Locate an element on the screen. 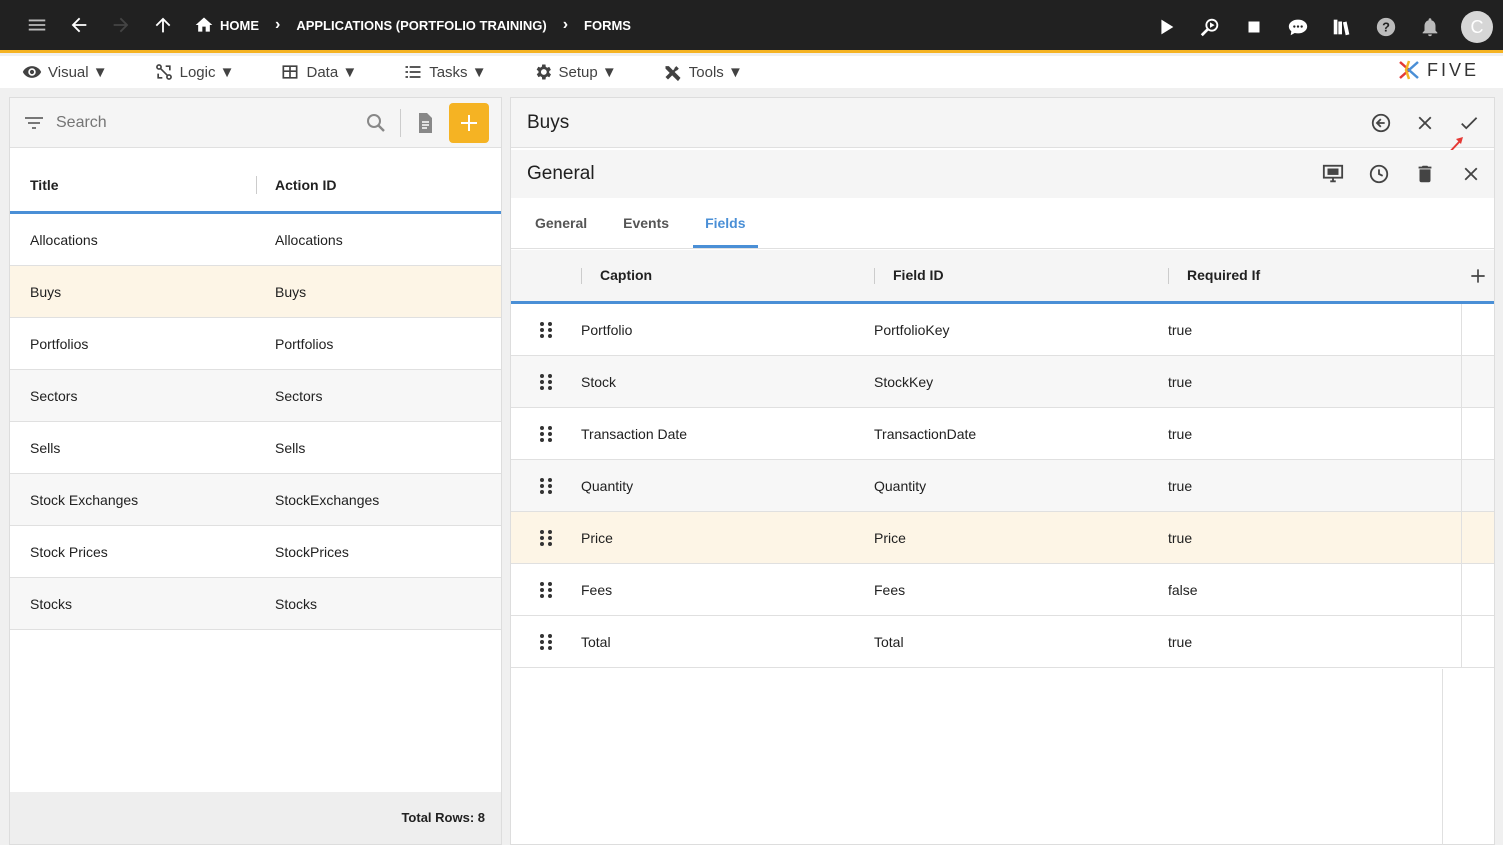 The width and height of the screenshot is (1503, 845). breadcrumb-home: HOME is located at coordinates (226, 25).